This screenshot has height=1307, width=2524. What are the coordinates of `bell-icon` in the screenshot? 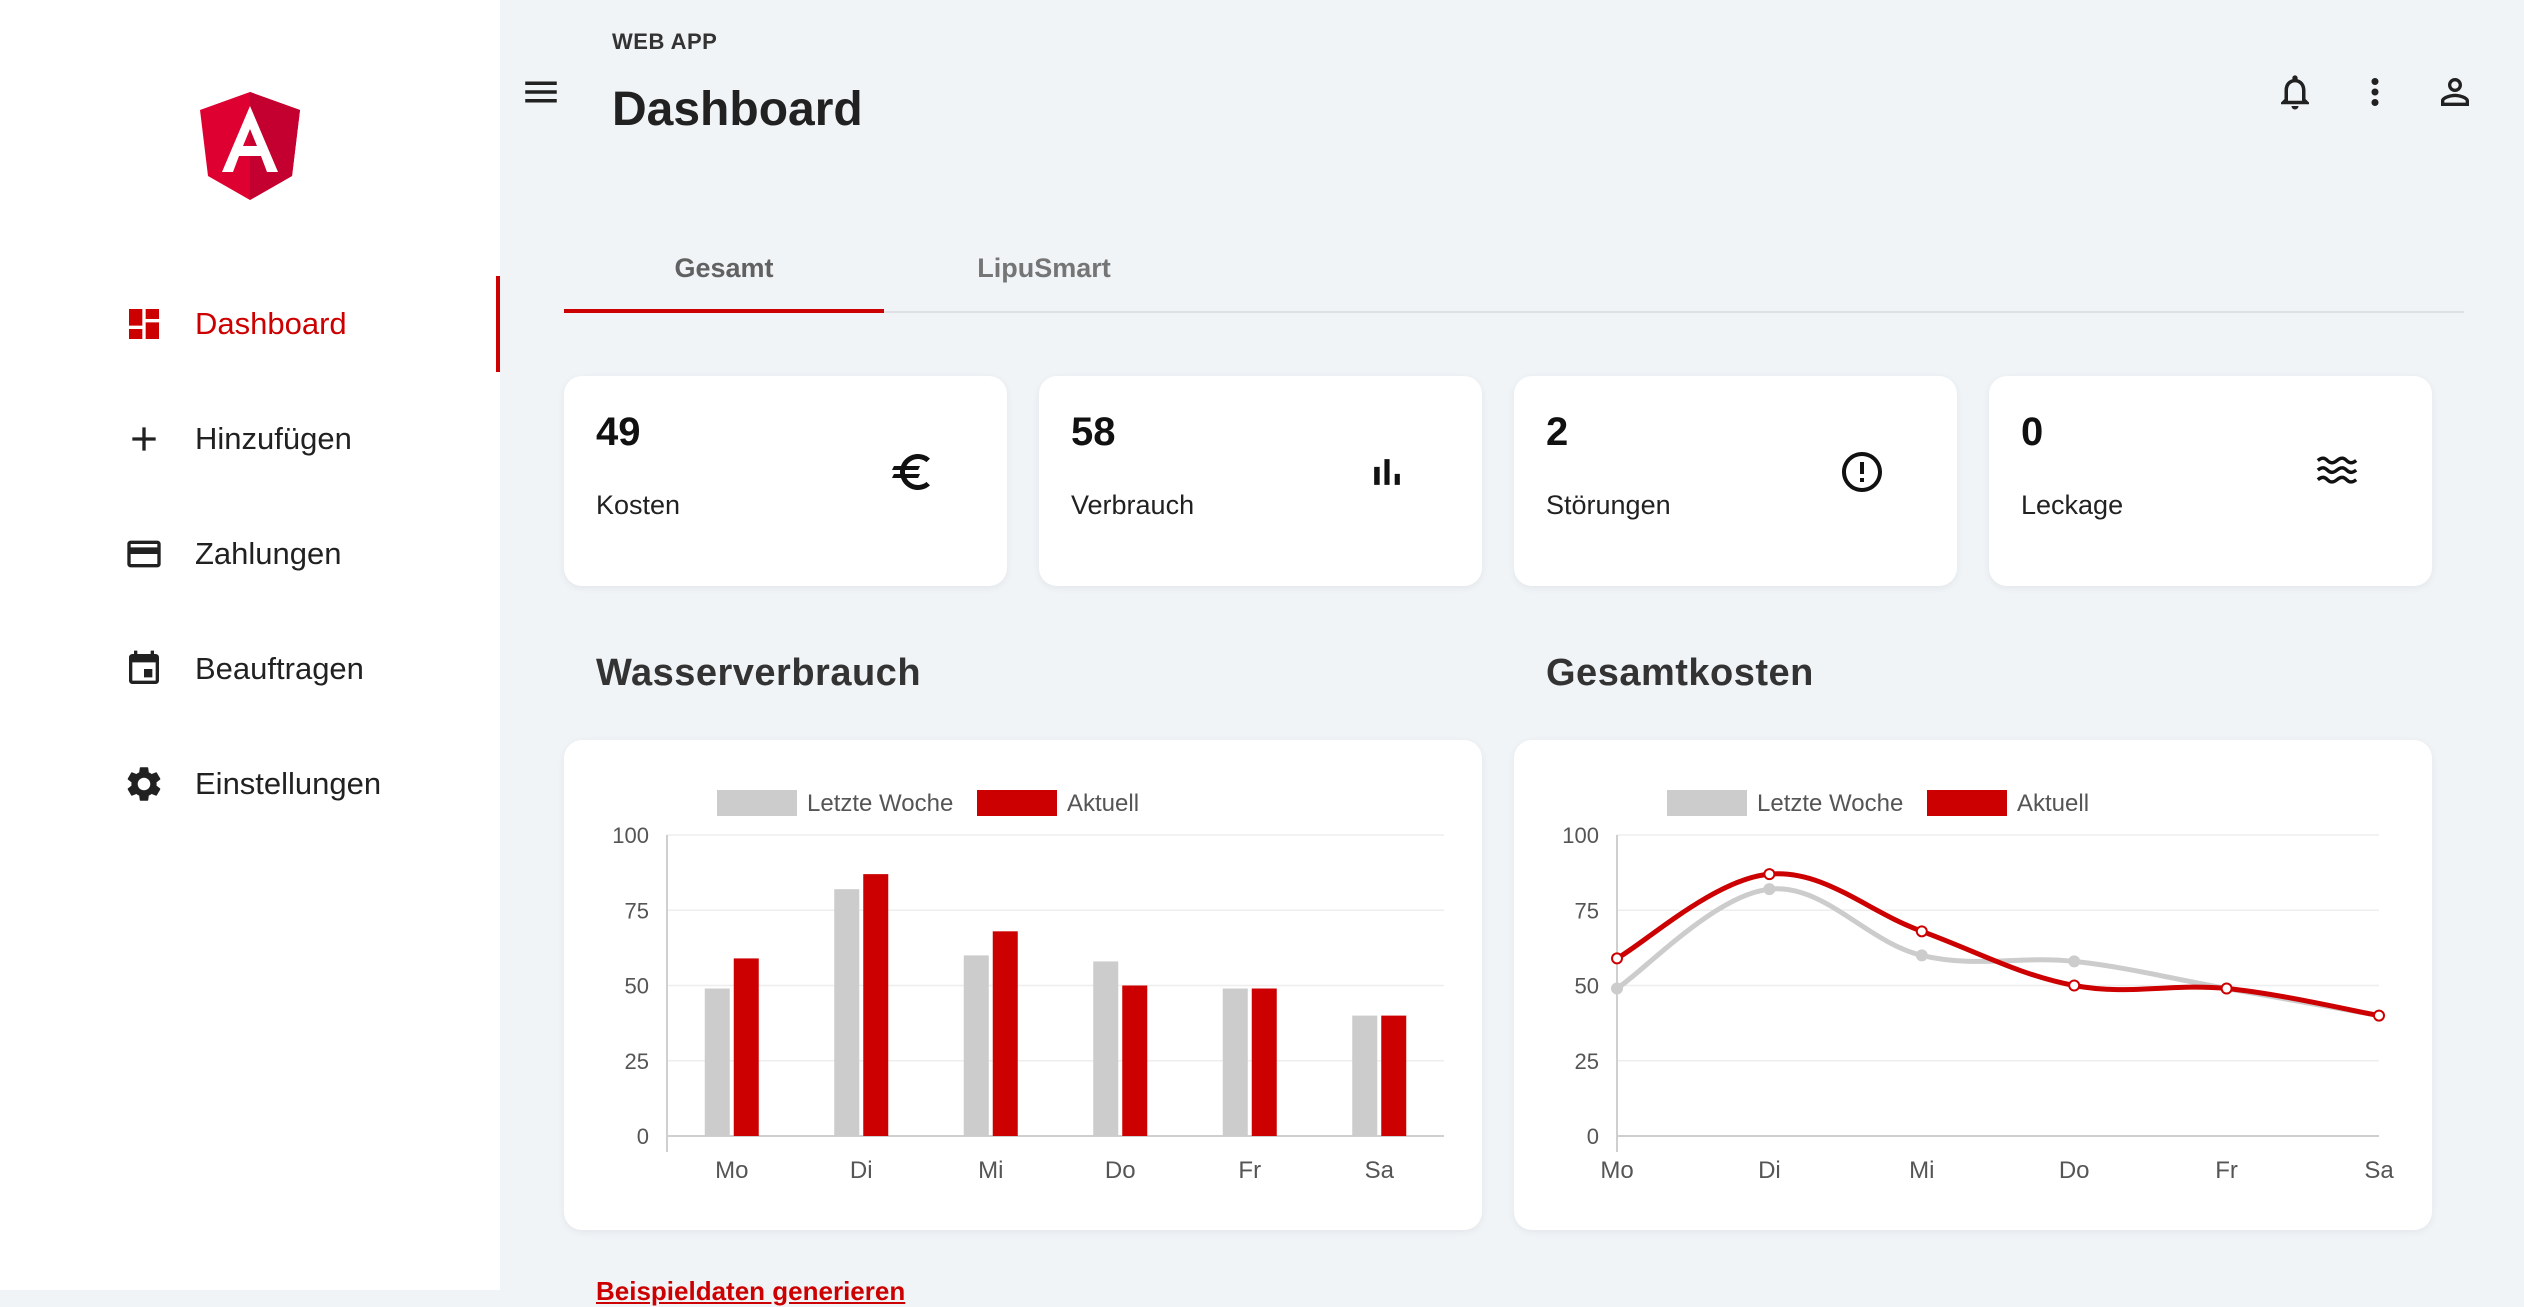 It's located at (2295, 92).